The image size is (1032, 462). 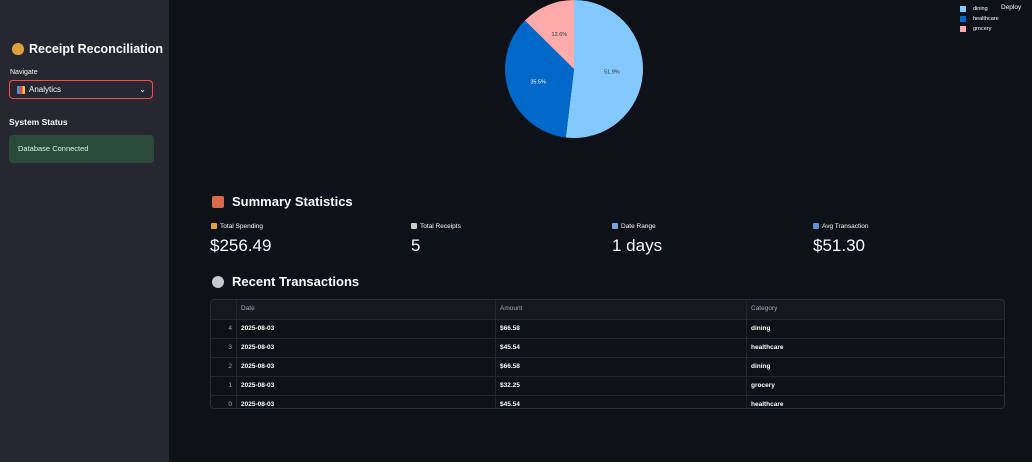 What do you see at coordinates (224, 386) in the screenshot?
I see `row-index: 1` at bounding box center [224, 386].